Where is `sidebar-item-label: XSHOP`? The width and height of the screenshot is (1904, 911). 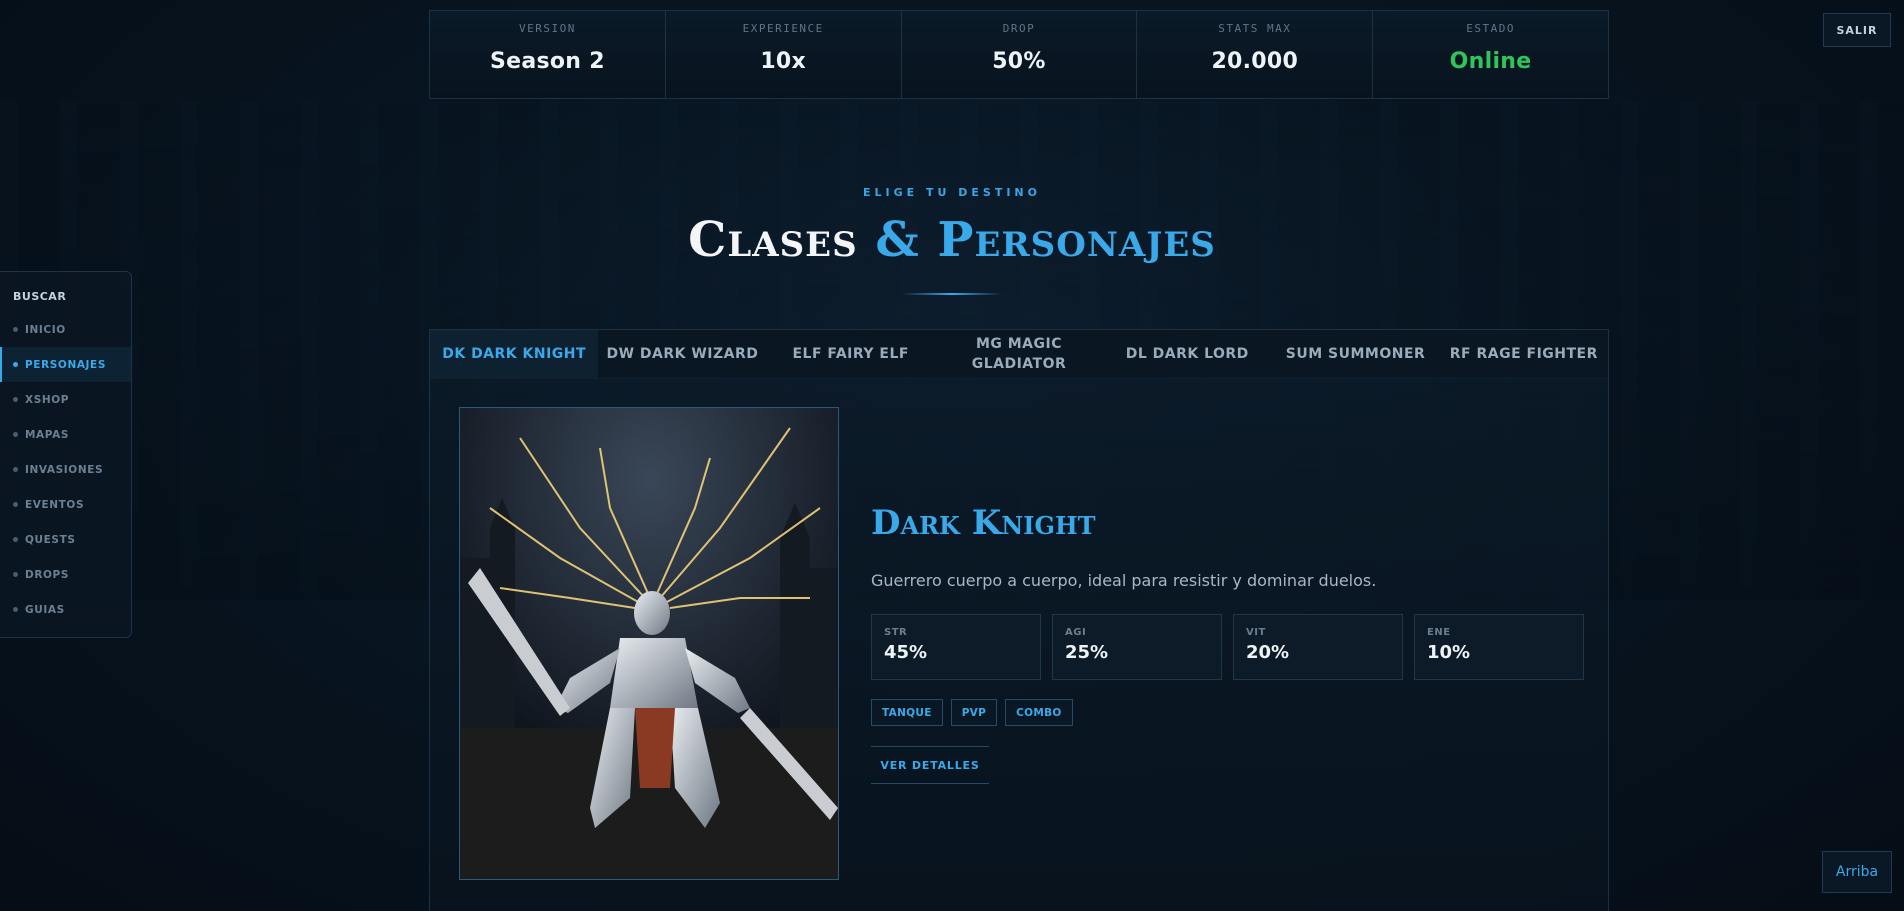
sidebar-item-label: XSHOP is located at coordinates (47, 399).